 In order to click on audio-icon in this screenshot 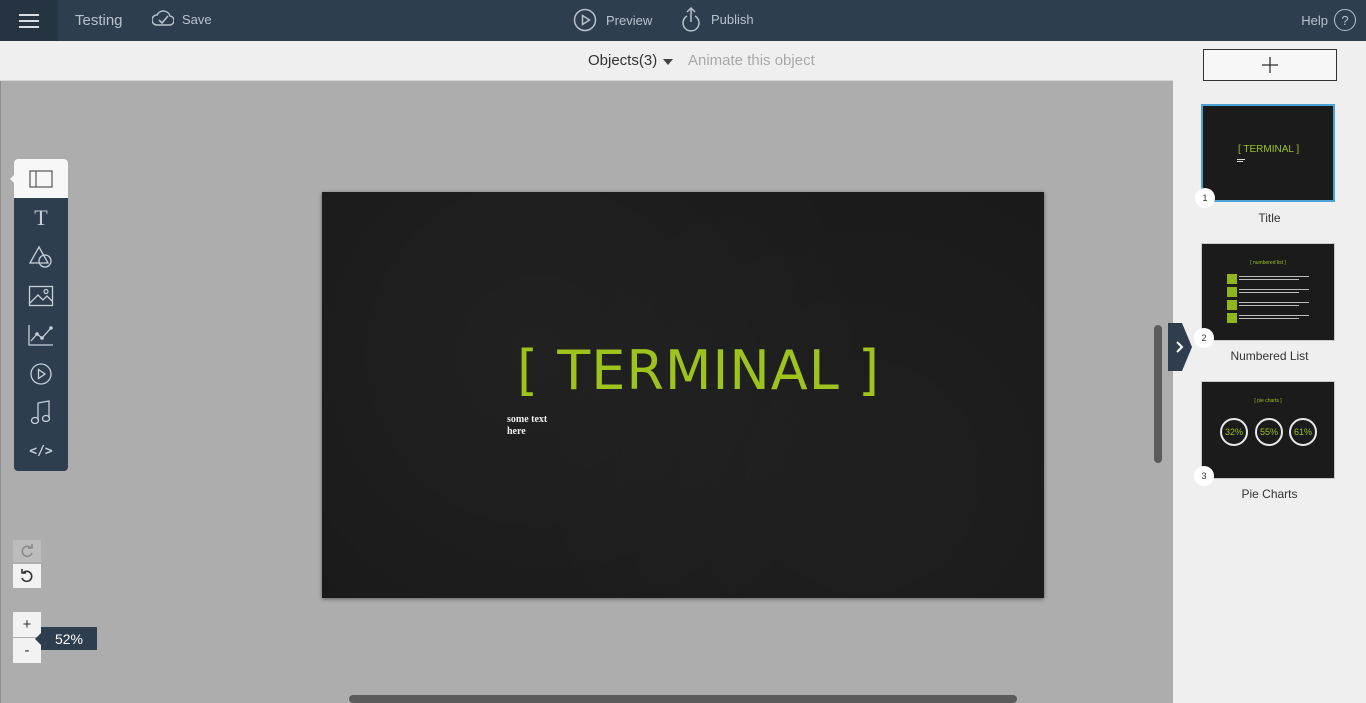, I will do `click(40, 411)`.